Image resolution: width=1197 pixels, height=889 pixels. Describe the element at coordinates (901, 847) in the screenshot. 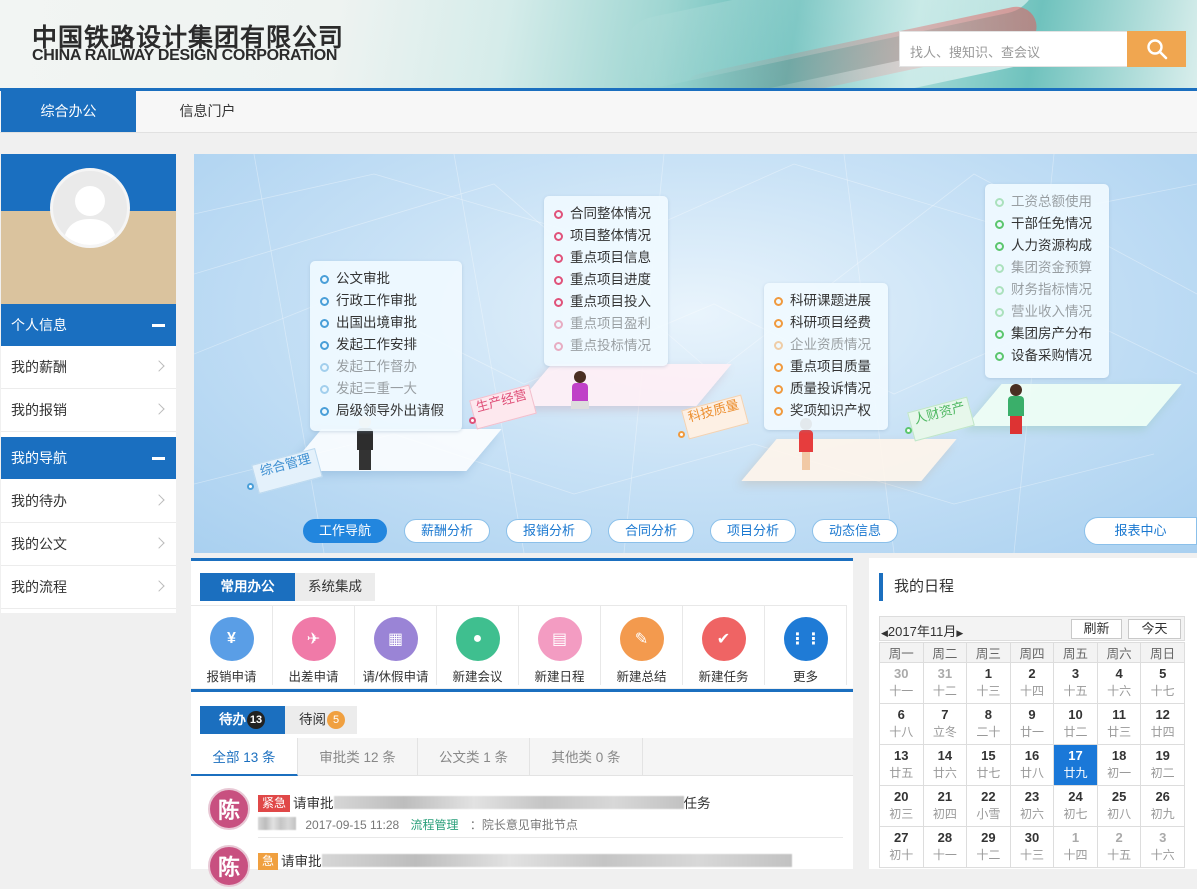

I see `calendar-day: 27 初十` at that location.